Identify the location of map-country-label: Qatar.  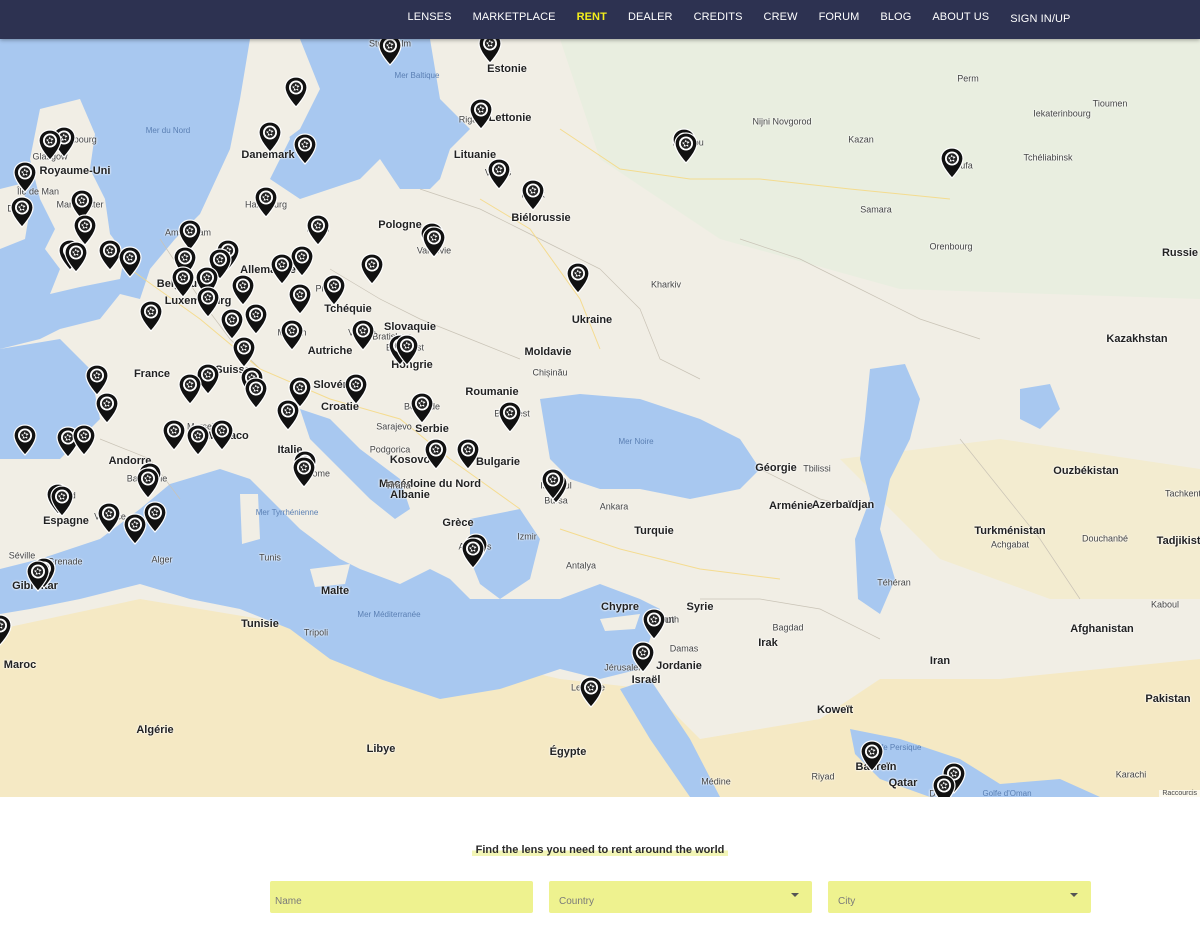
(903, 783).